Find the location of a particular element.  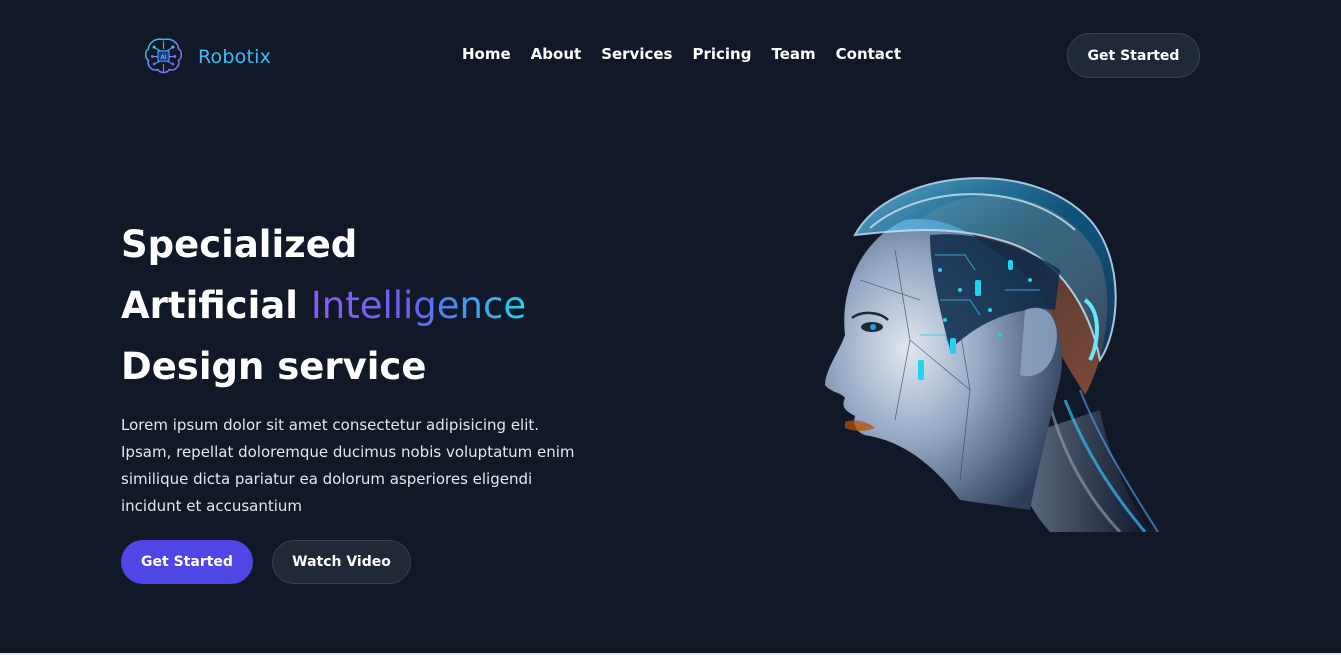

nav-link-contact: Contact is located at coordinates (868, 54).